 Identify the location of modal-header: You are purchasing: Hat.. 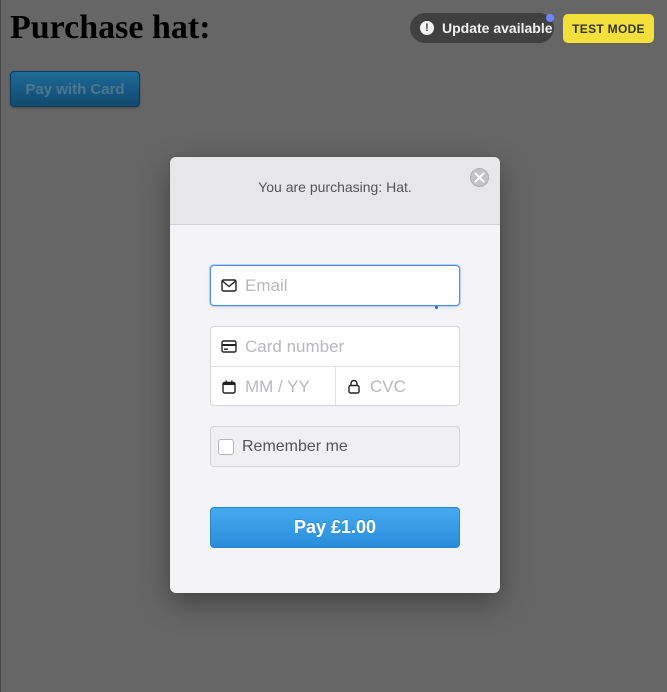
(335, 191).